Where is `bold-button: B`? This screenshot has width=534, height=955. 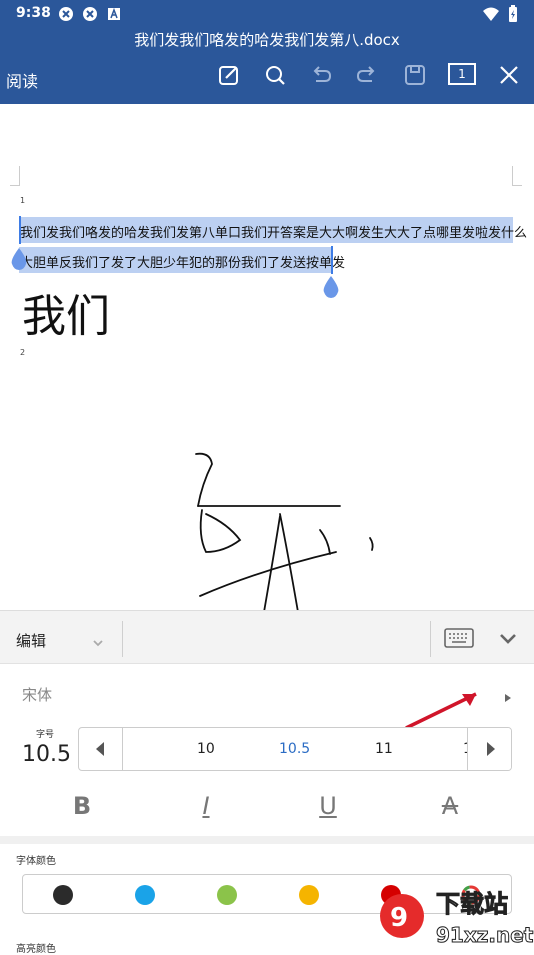
bold-button: B is located at coordinates (82, 807).